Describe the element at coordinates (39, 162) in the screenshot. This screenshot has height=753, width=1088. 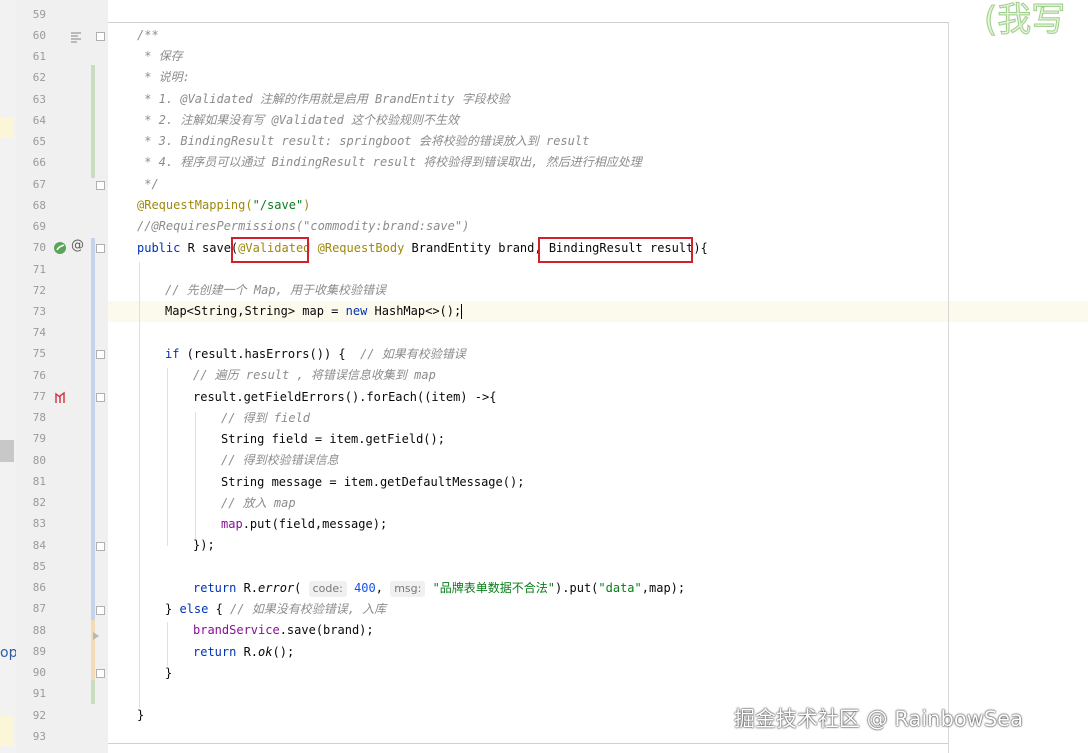
I see `line-number: 66` at that location.